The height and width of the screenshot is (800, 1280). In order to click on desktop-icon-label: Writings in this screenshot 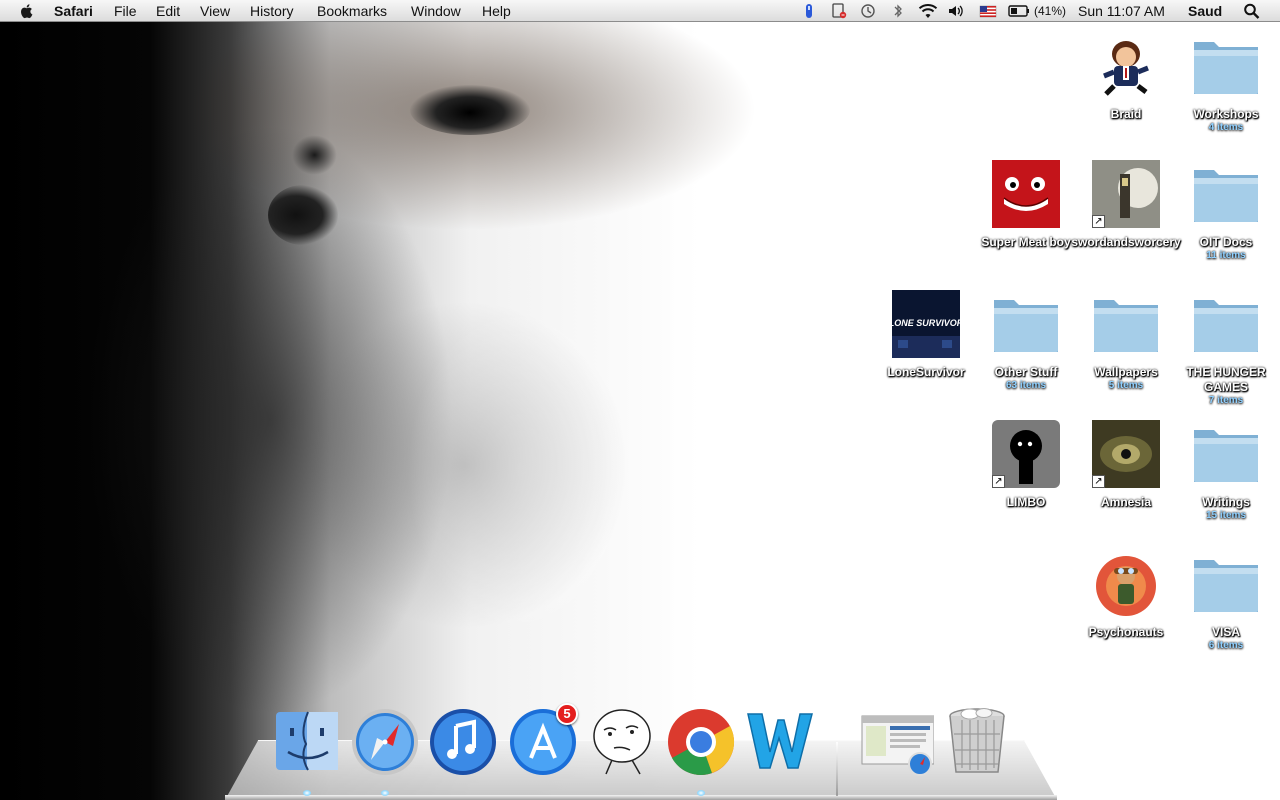, I will do `click(1226, 502)`.